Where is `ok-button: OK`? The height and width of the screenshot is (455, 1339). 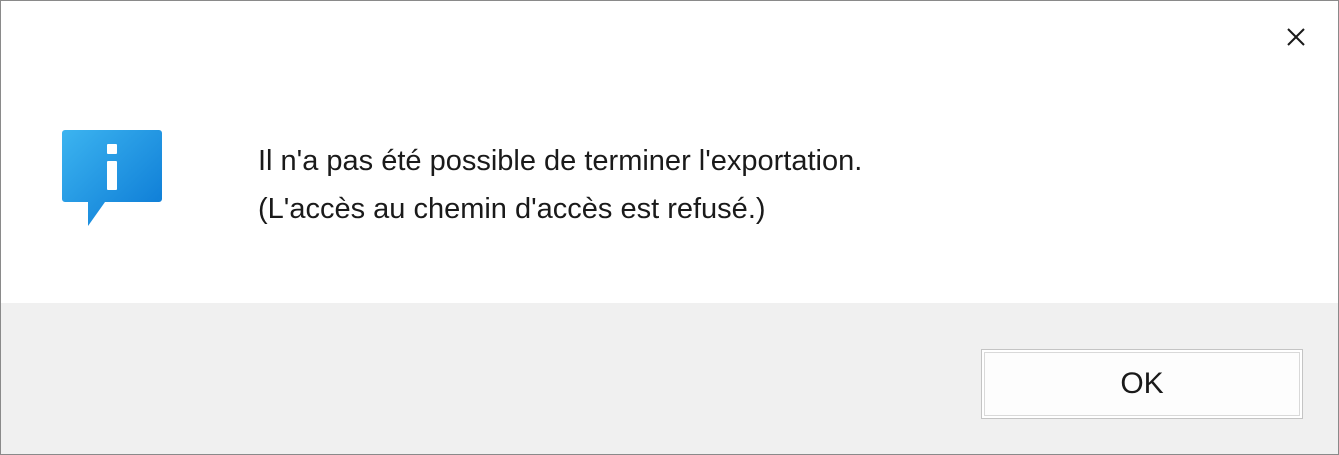
ok-button: OK is located at coordinates (1142, 384).